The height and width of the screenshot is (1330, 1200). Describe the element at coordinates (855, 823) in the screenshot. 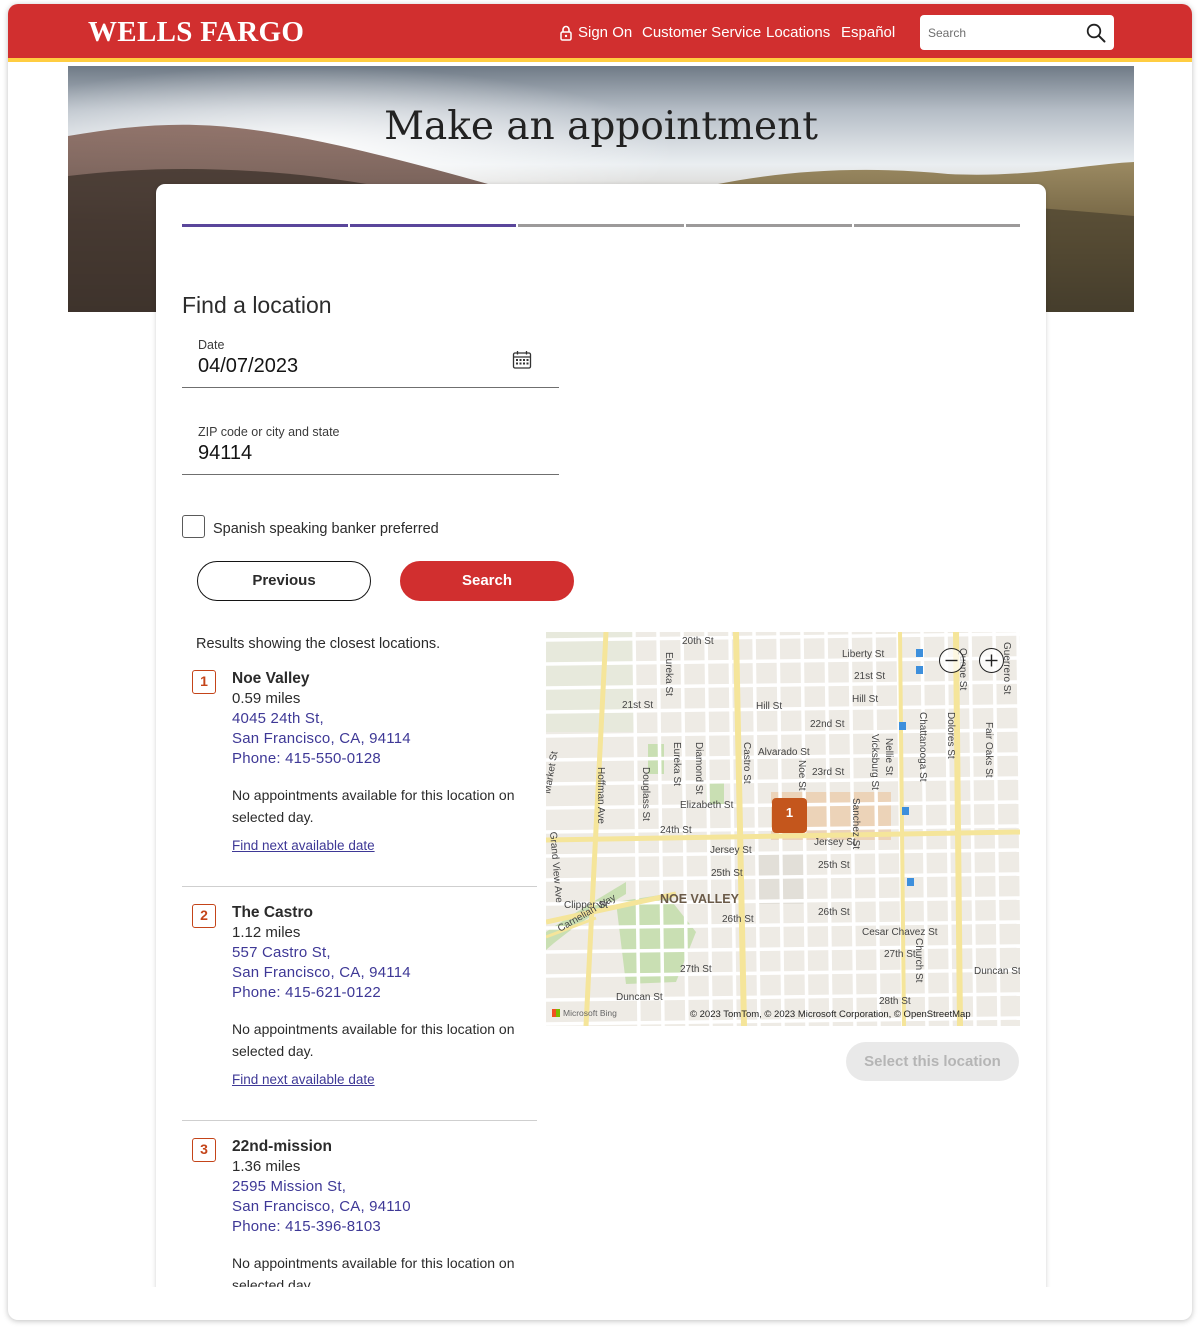

I see `map-street-label: Sanchez St` at that location.